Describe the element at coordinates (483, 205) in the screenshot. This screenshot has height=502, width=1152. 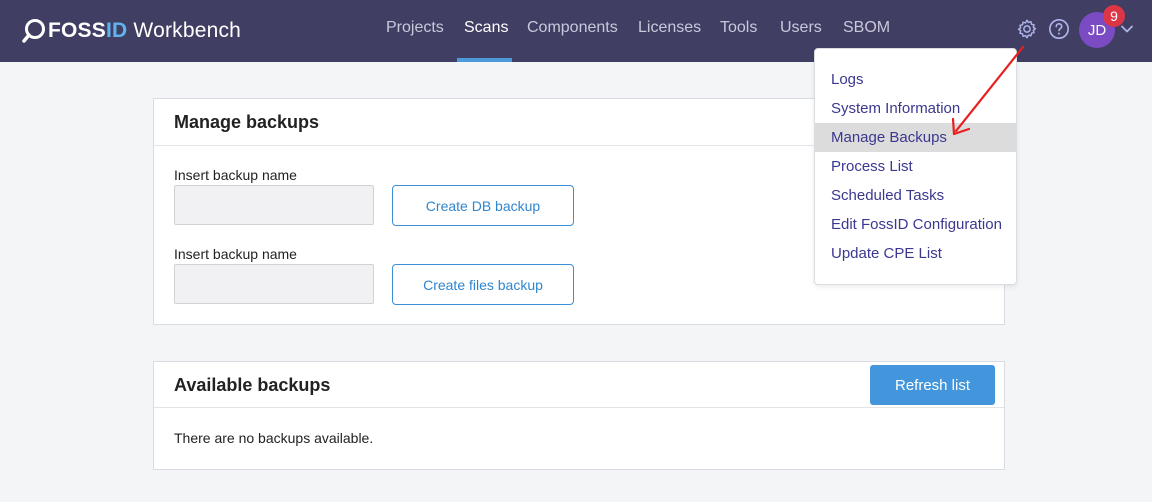
I see `create-db-backup-button: Create DB backup` at that location.